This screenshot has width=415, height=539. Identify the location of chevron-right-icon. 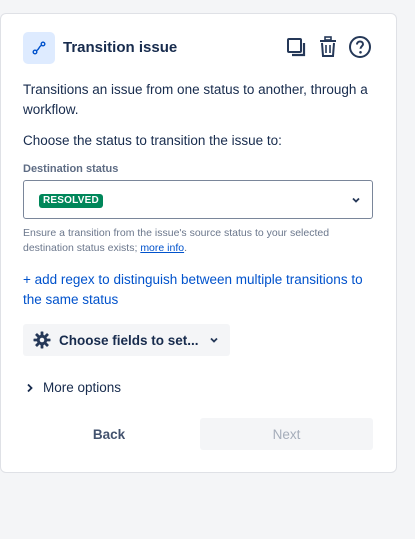
(30, 387).